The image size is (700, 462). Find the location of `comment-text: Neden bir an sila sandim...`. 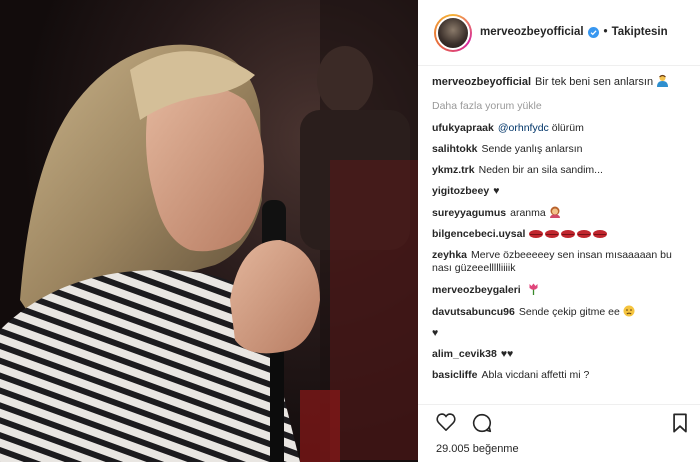

comment-text: Neden bir an sila sandim... is located at coordinates (540, 170).